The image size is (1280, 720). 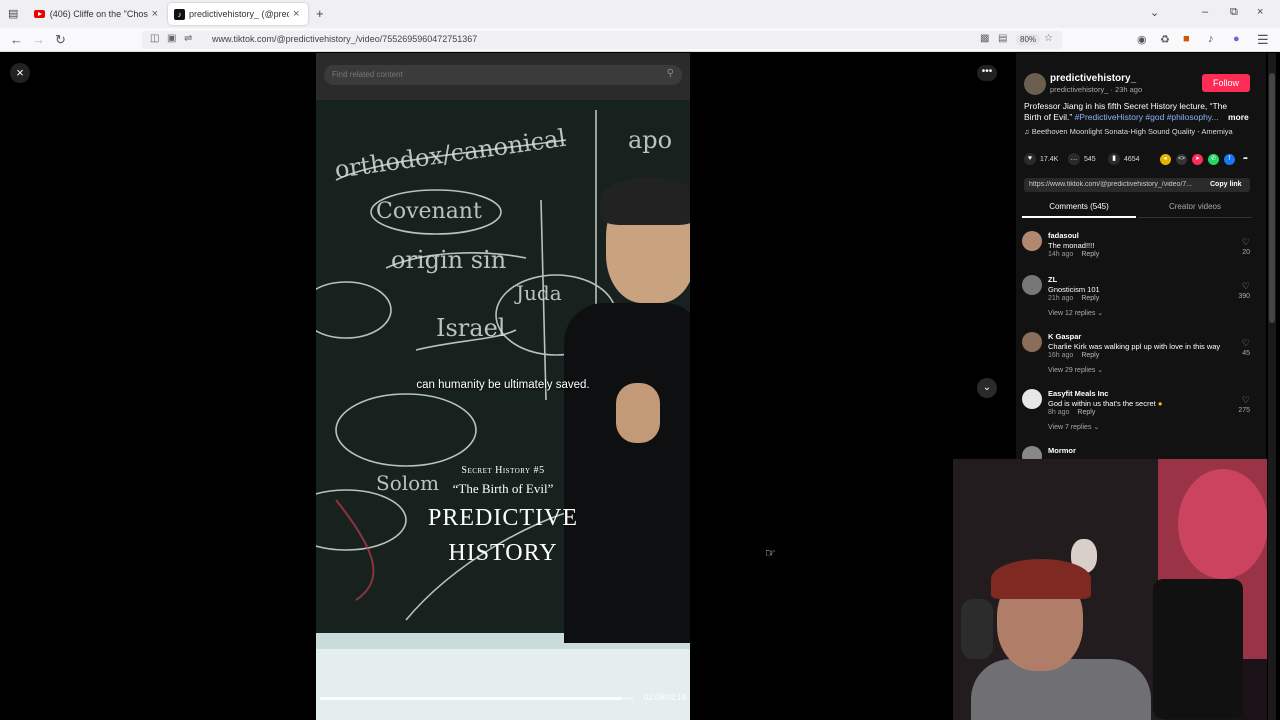 What do you see at coordinates (1027, 131) in the screenshot?
I see `music-note-icon: ♫` at bounding box center [1027, 131].